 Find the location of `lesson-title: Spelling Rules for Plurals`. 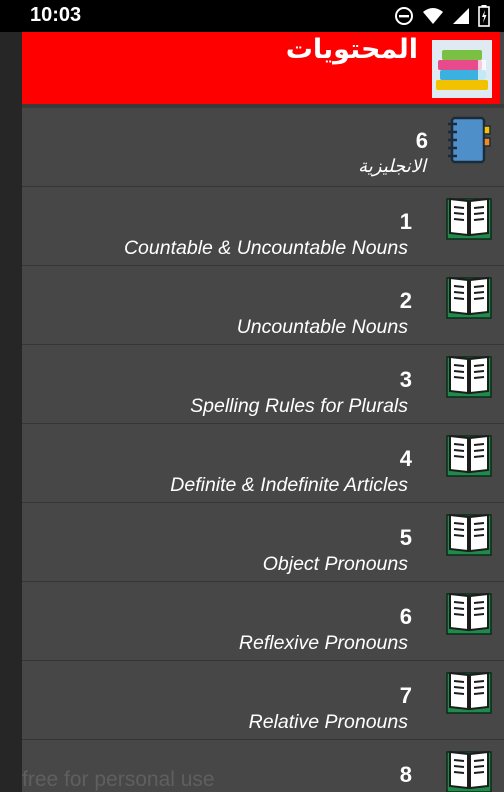

lesson-title: Spelling Rules for Plurals is located at coordinates (299, 406).